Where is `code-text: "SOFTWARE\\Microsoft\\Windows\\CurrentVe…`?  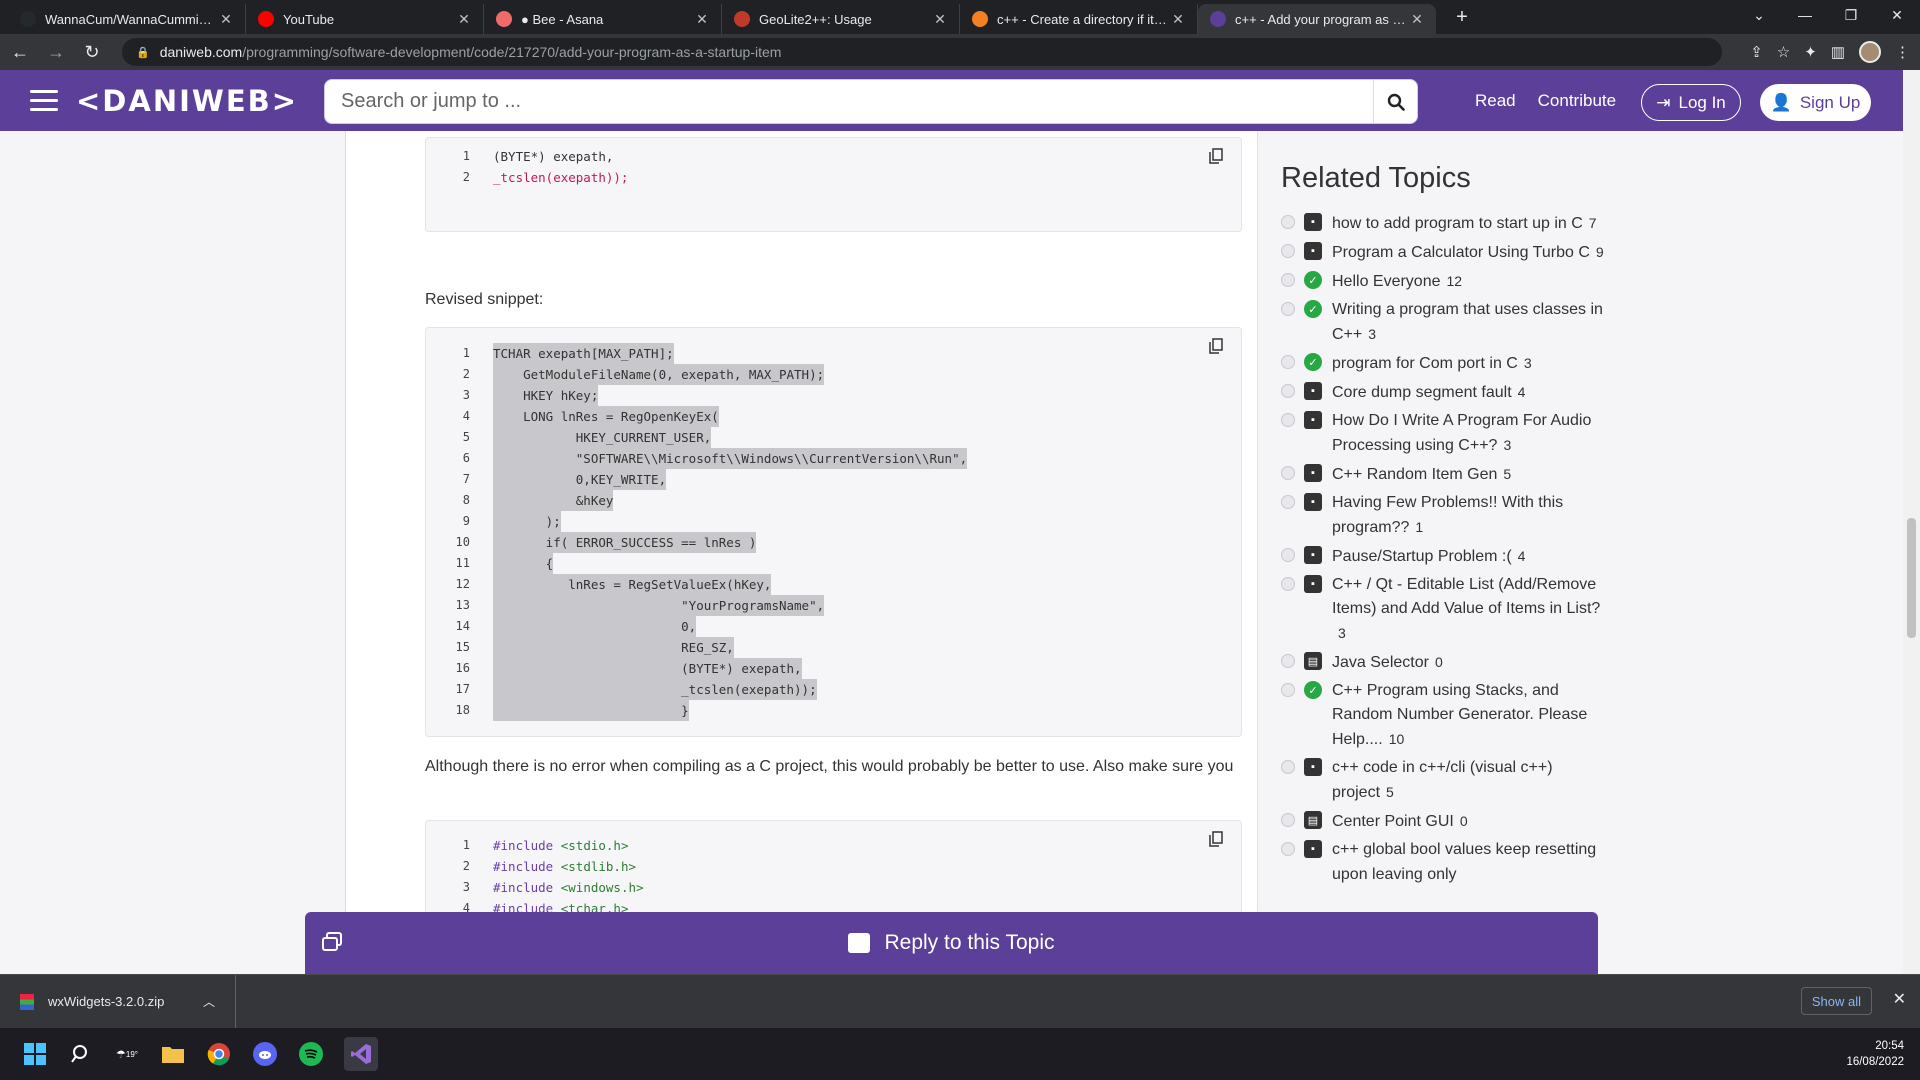
code-text: "SOFTWARE\\Microsoft\\Windows\\CurrentVe… is located at coordinates (730, 458).